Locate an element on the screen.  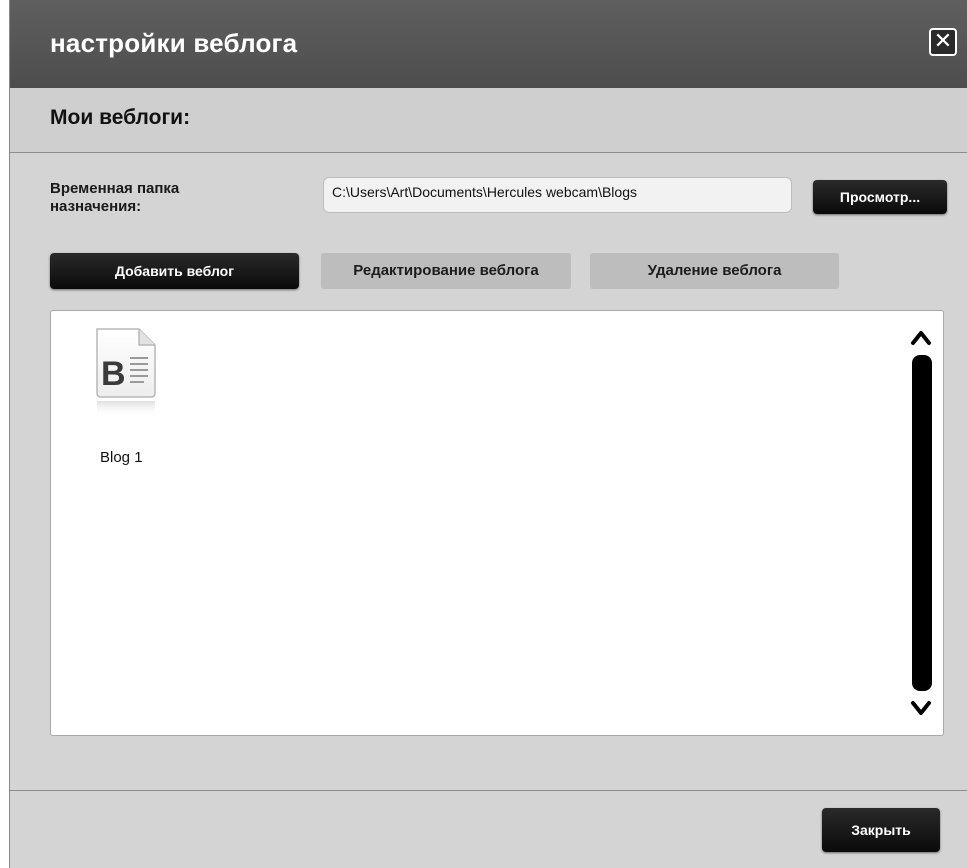
destination-folder-label: Временная папка назначения: is located at coordinates (115, 197).